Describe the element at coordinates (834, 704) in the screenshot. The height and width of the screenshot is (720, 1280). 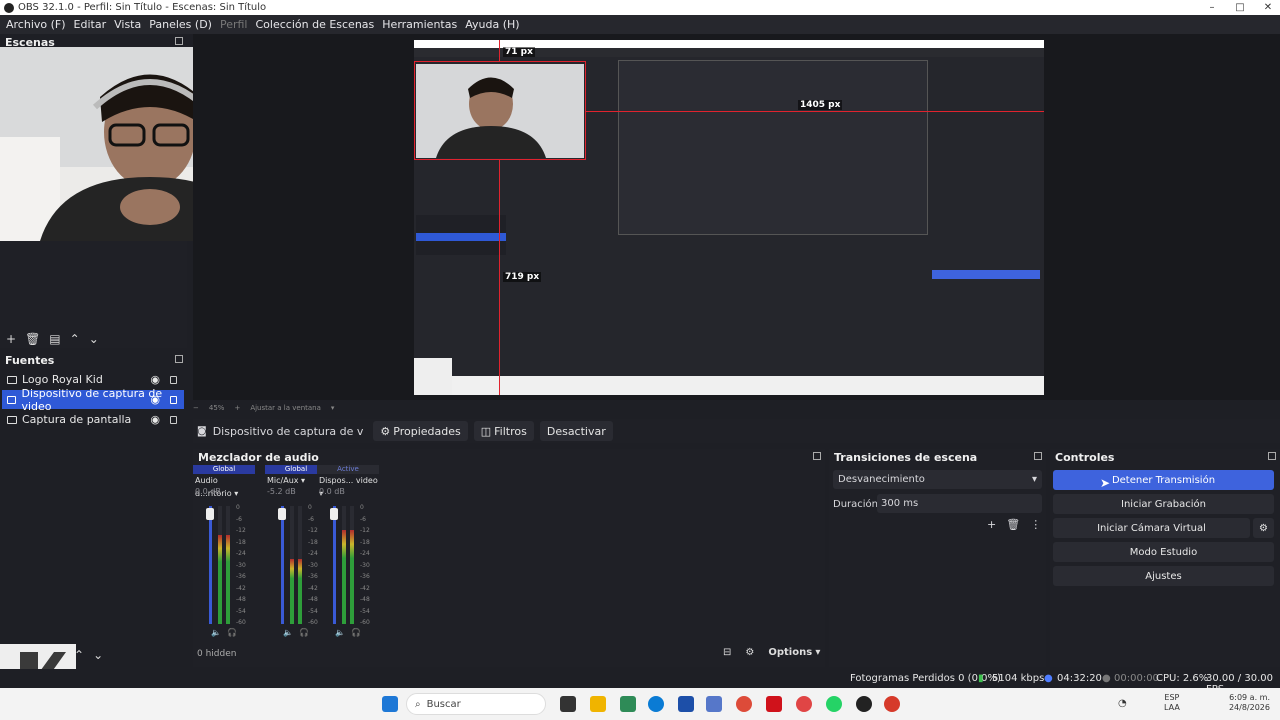
I see `whatsapp-icon` at that location.